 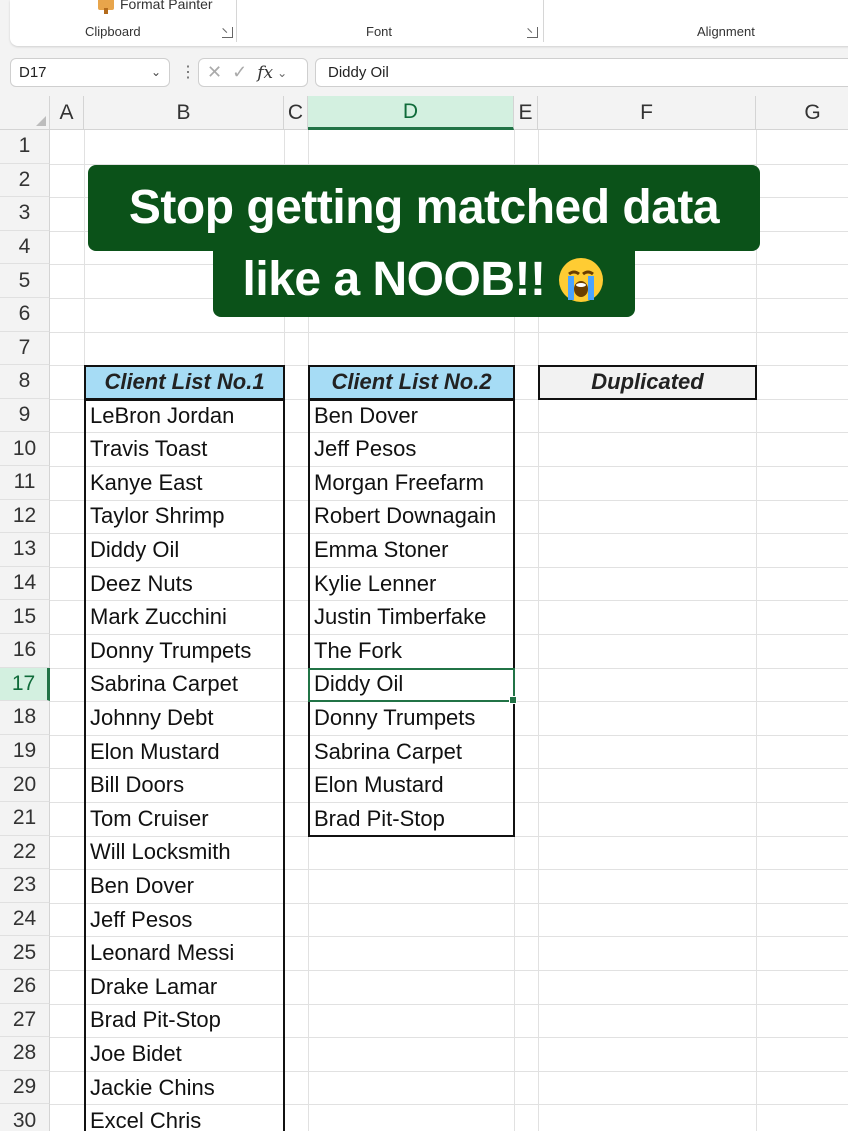 I want to click on format-painter-button: Format Painter, so click(x=155, y=7).